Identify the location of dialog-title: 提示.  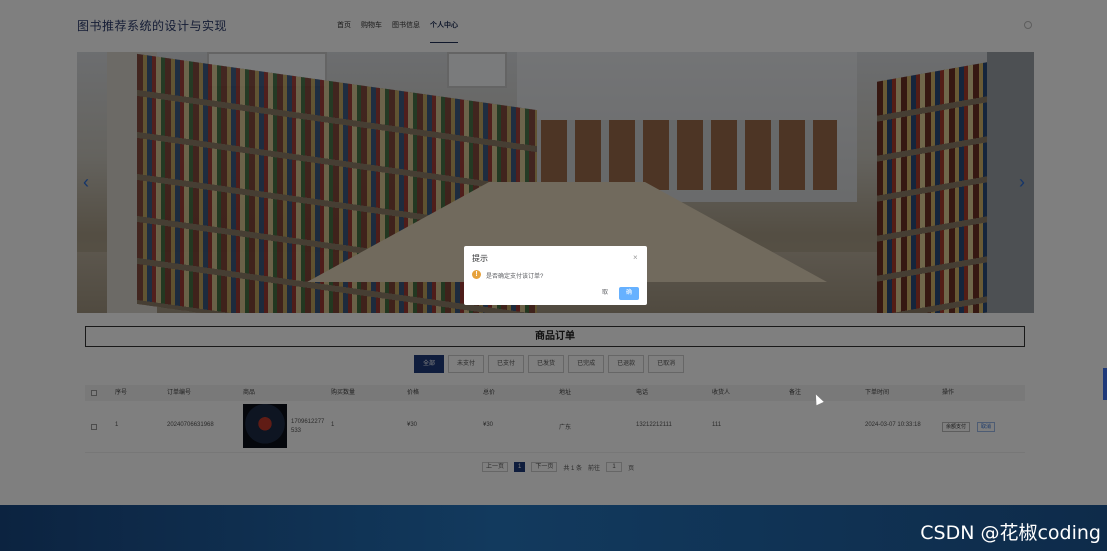
(480, 258).